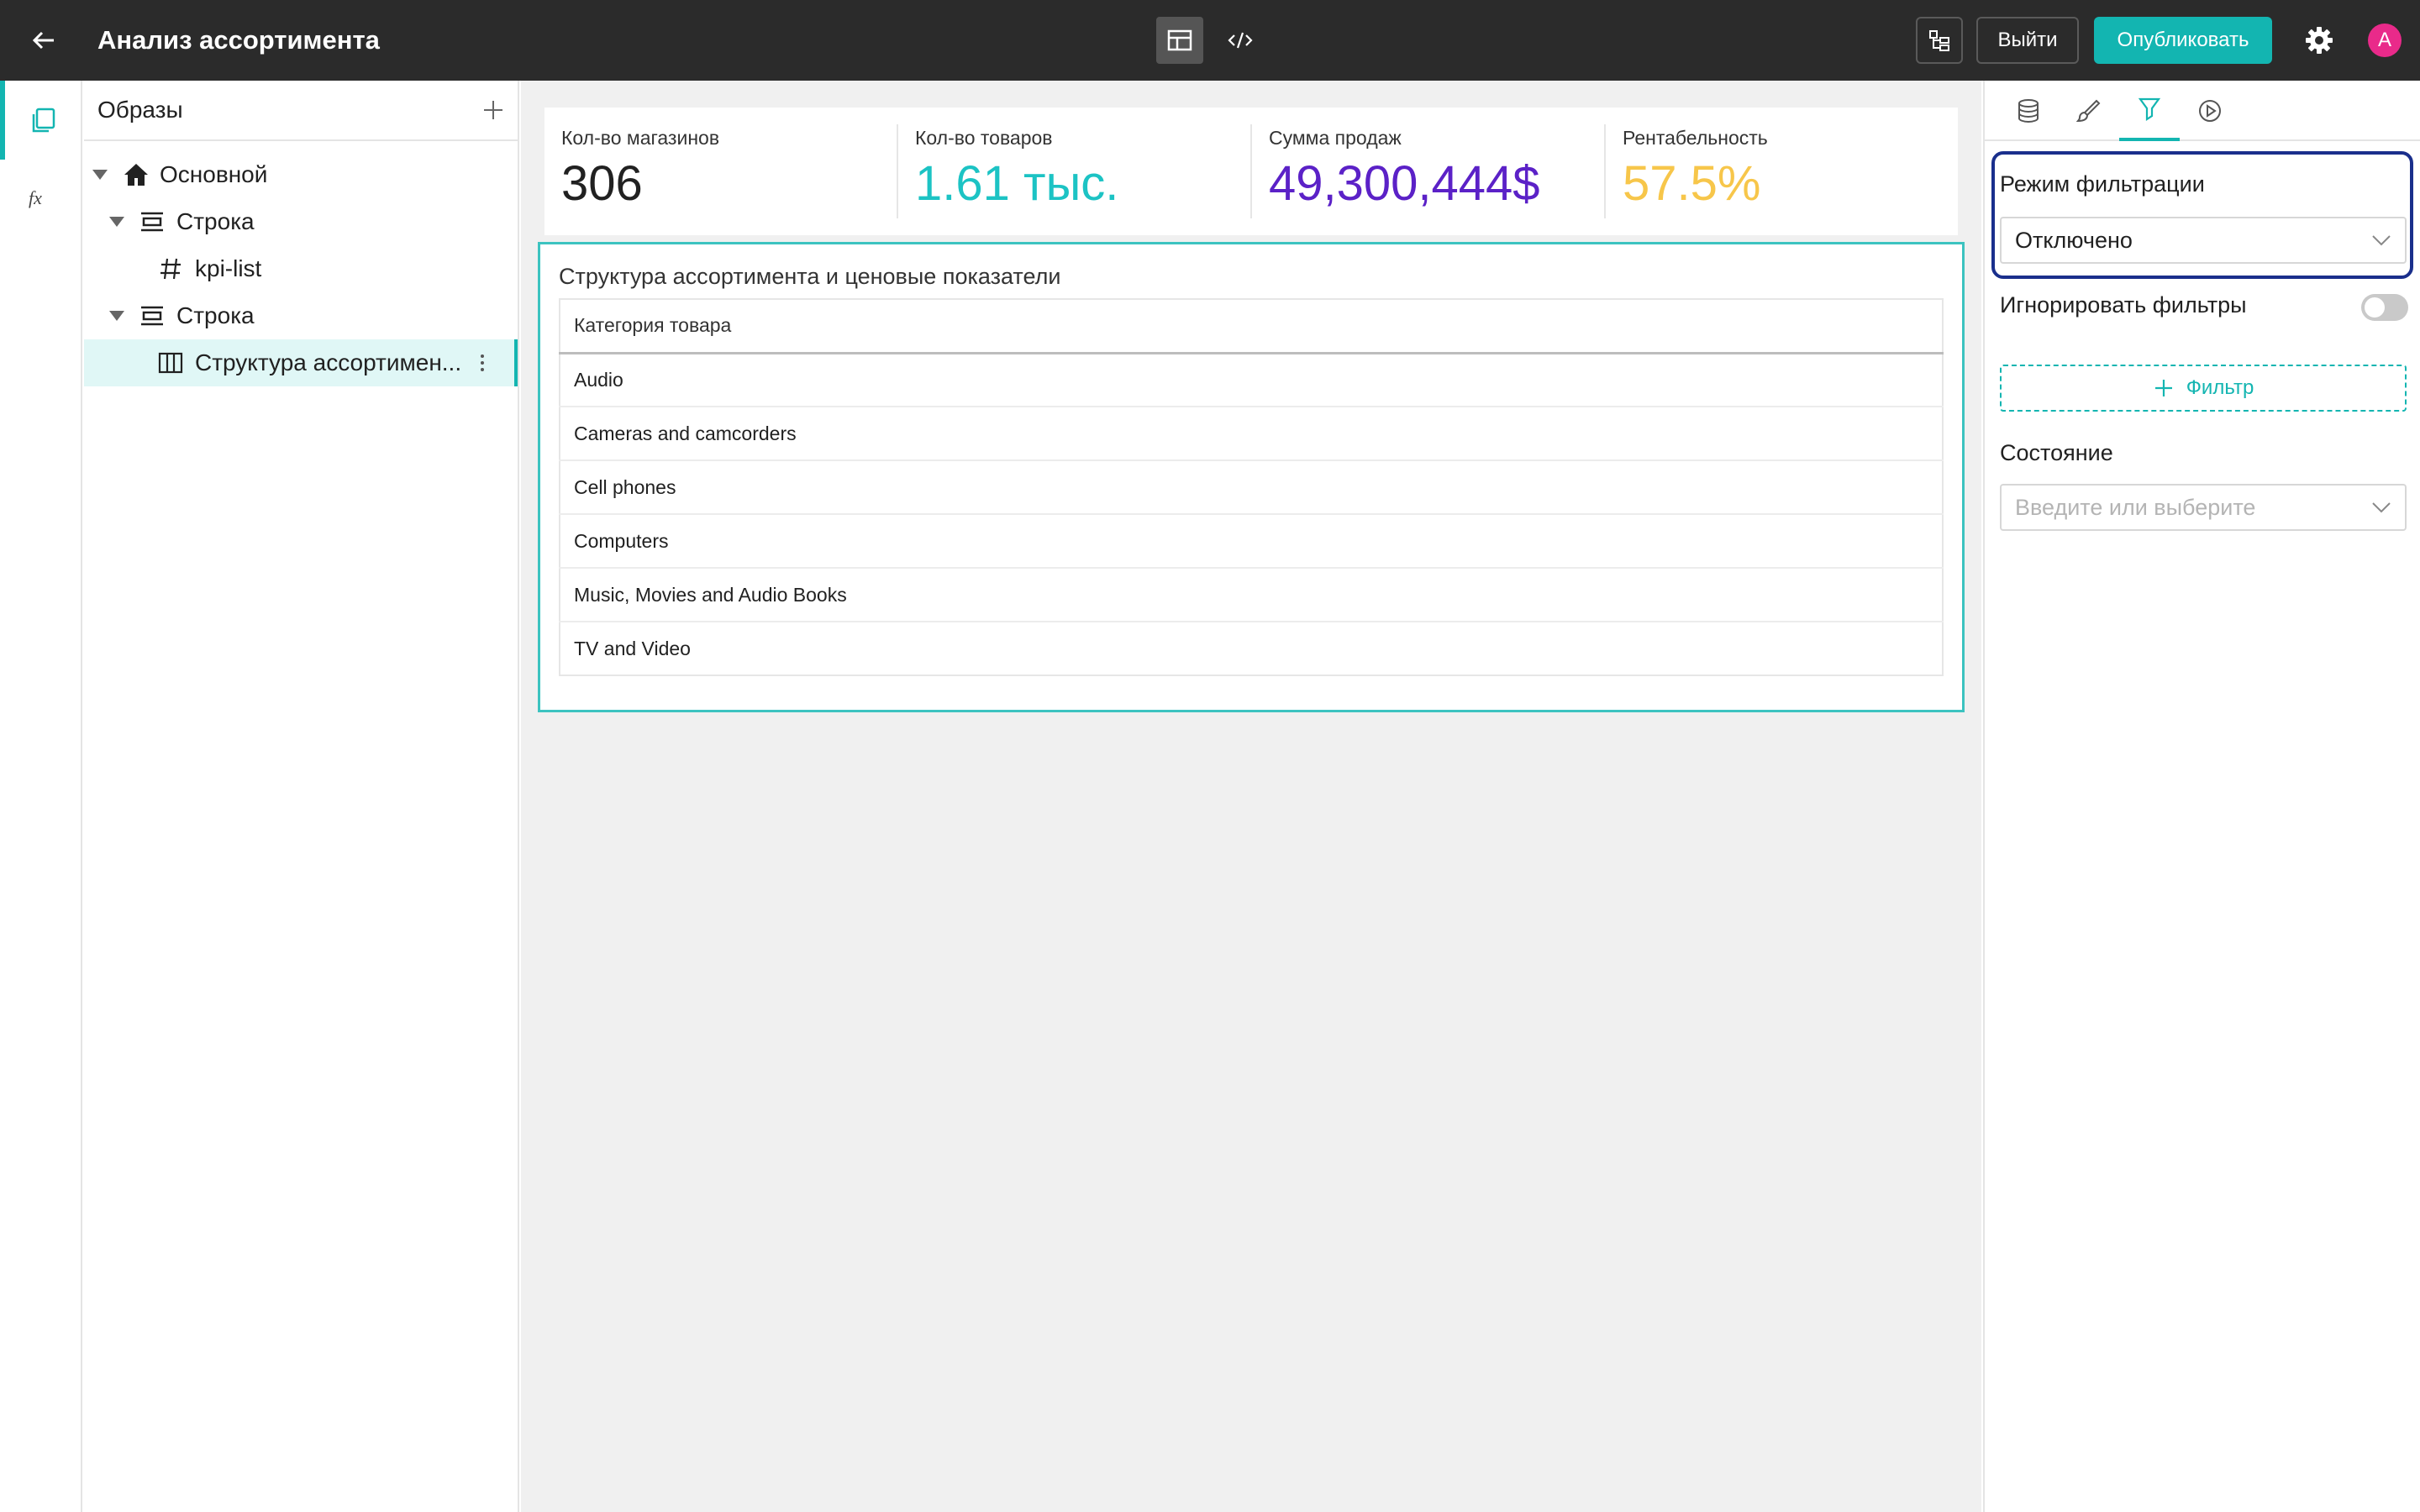 This screenshot has width=2420, height=1512. I want to click on table-cell: TV and Video, so click(1252, 648).